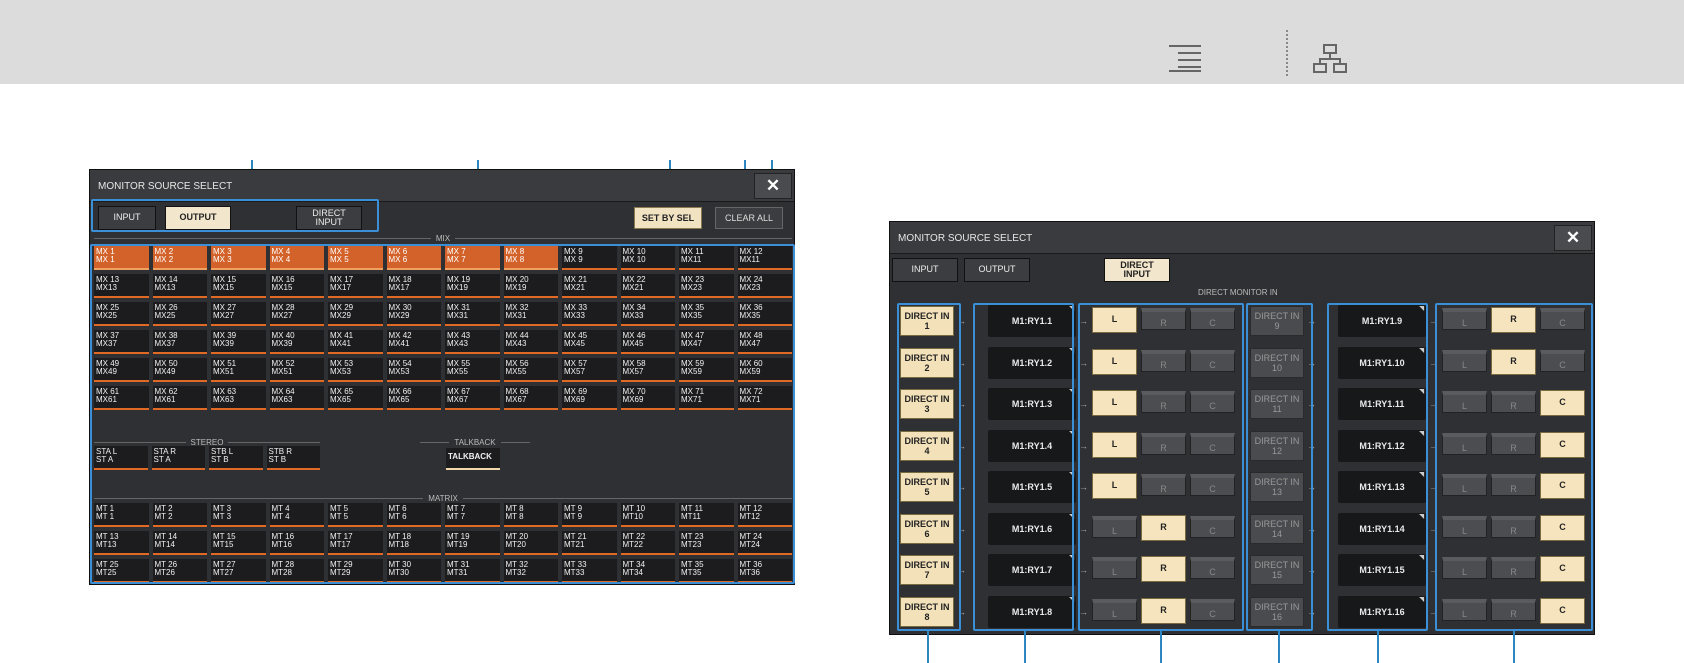  Describe the element at coordinates (1137, 270) in the screenshot. I see `tab-direct-input: DIRECT INPUT` at that location.